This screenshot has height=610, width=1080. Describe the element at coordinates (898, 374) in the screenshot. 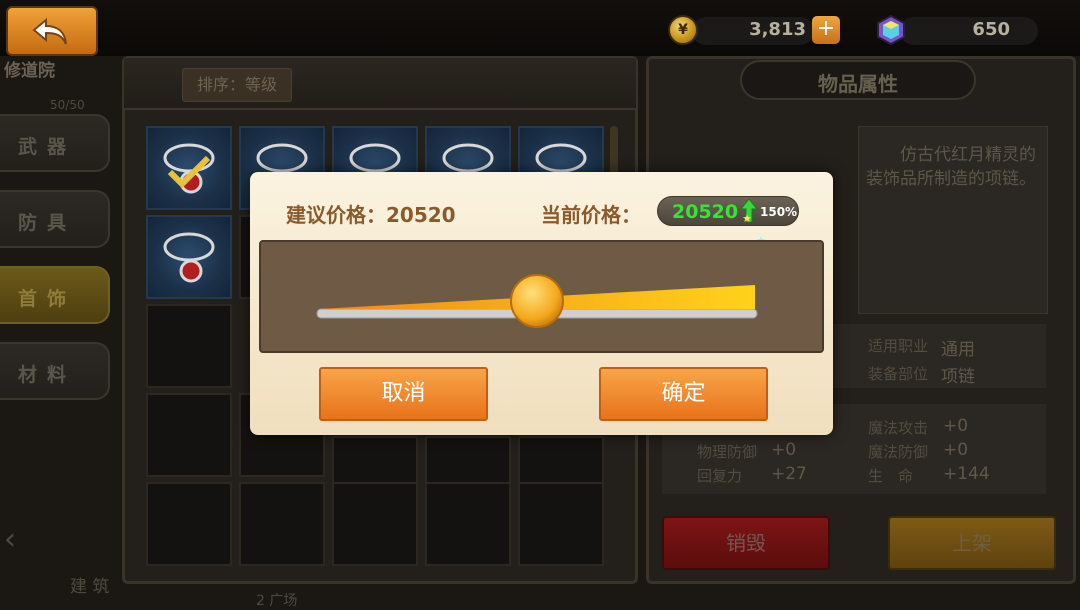

I see `slot-label: 装备部位` at that location.